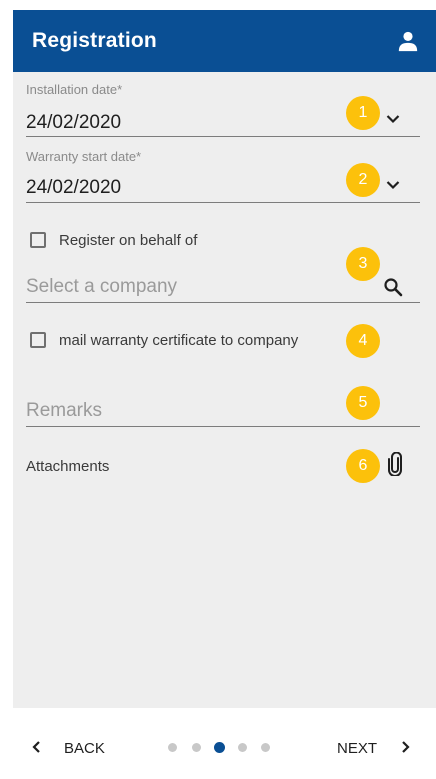 The height and width of the screenshot is (779, 436). What do you see at coordinates (179, 340) in the screenshot?
I see `mail-certificate-label: mail warranty certificate to company` at bounding box center [179, 340].